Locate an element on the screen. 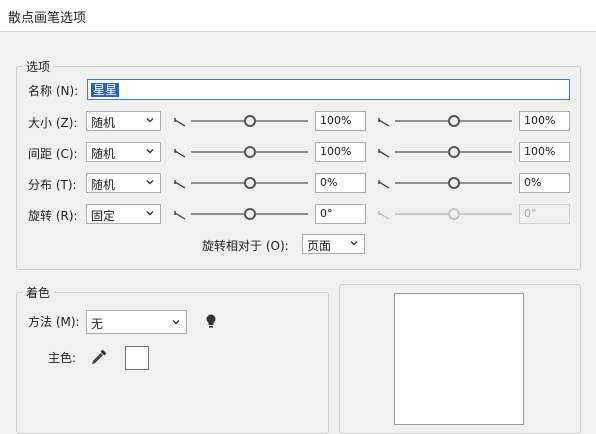  dialog-title: 散点画笔选项 is located at coordinates (47, 18).